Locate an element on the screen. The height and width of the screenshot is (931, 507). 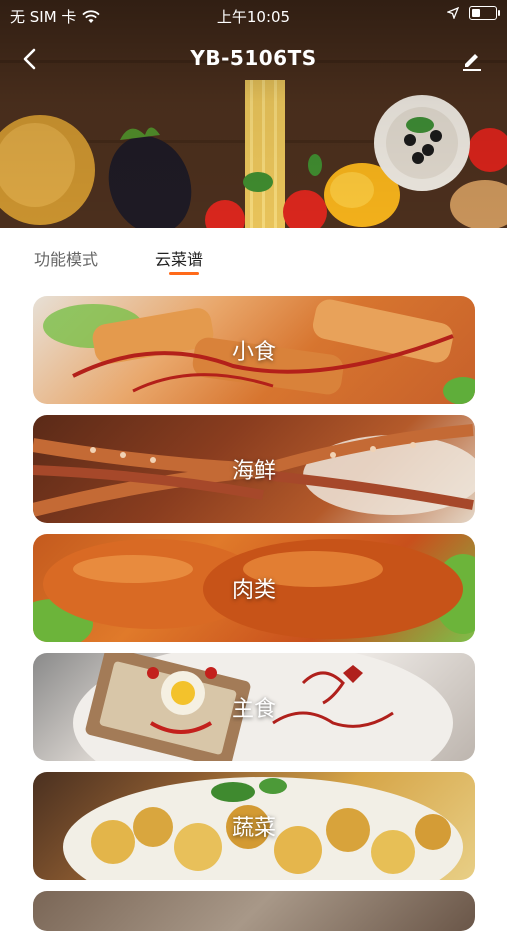
category-label-vegetables: 蔬菜 is located at coordinates (253, 828).